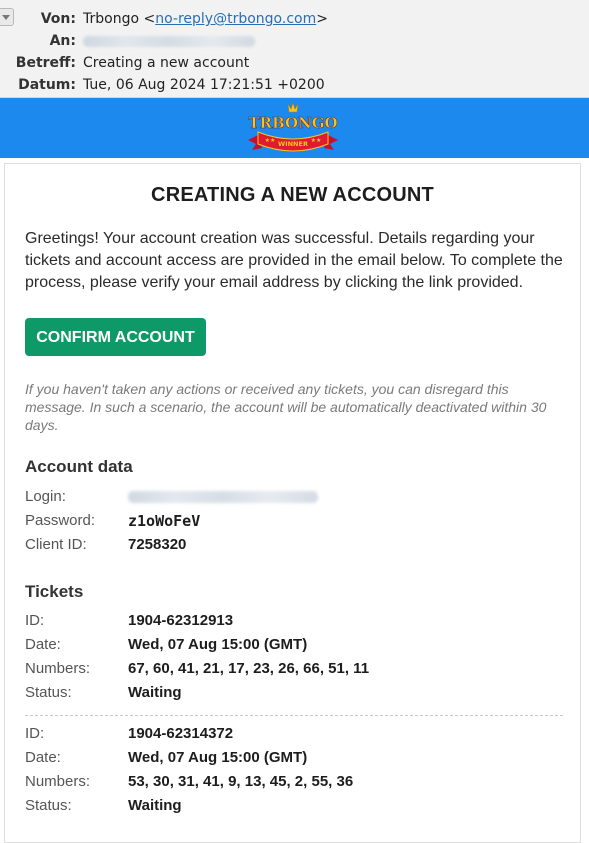 The image size is (589, 843). I want to click on sender-email-link: no-reply@trbongo.com, so click(235, 19).